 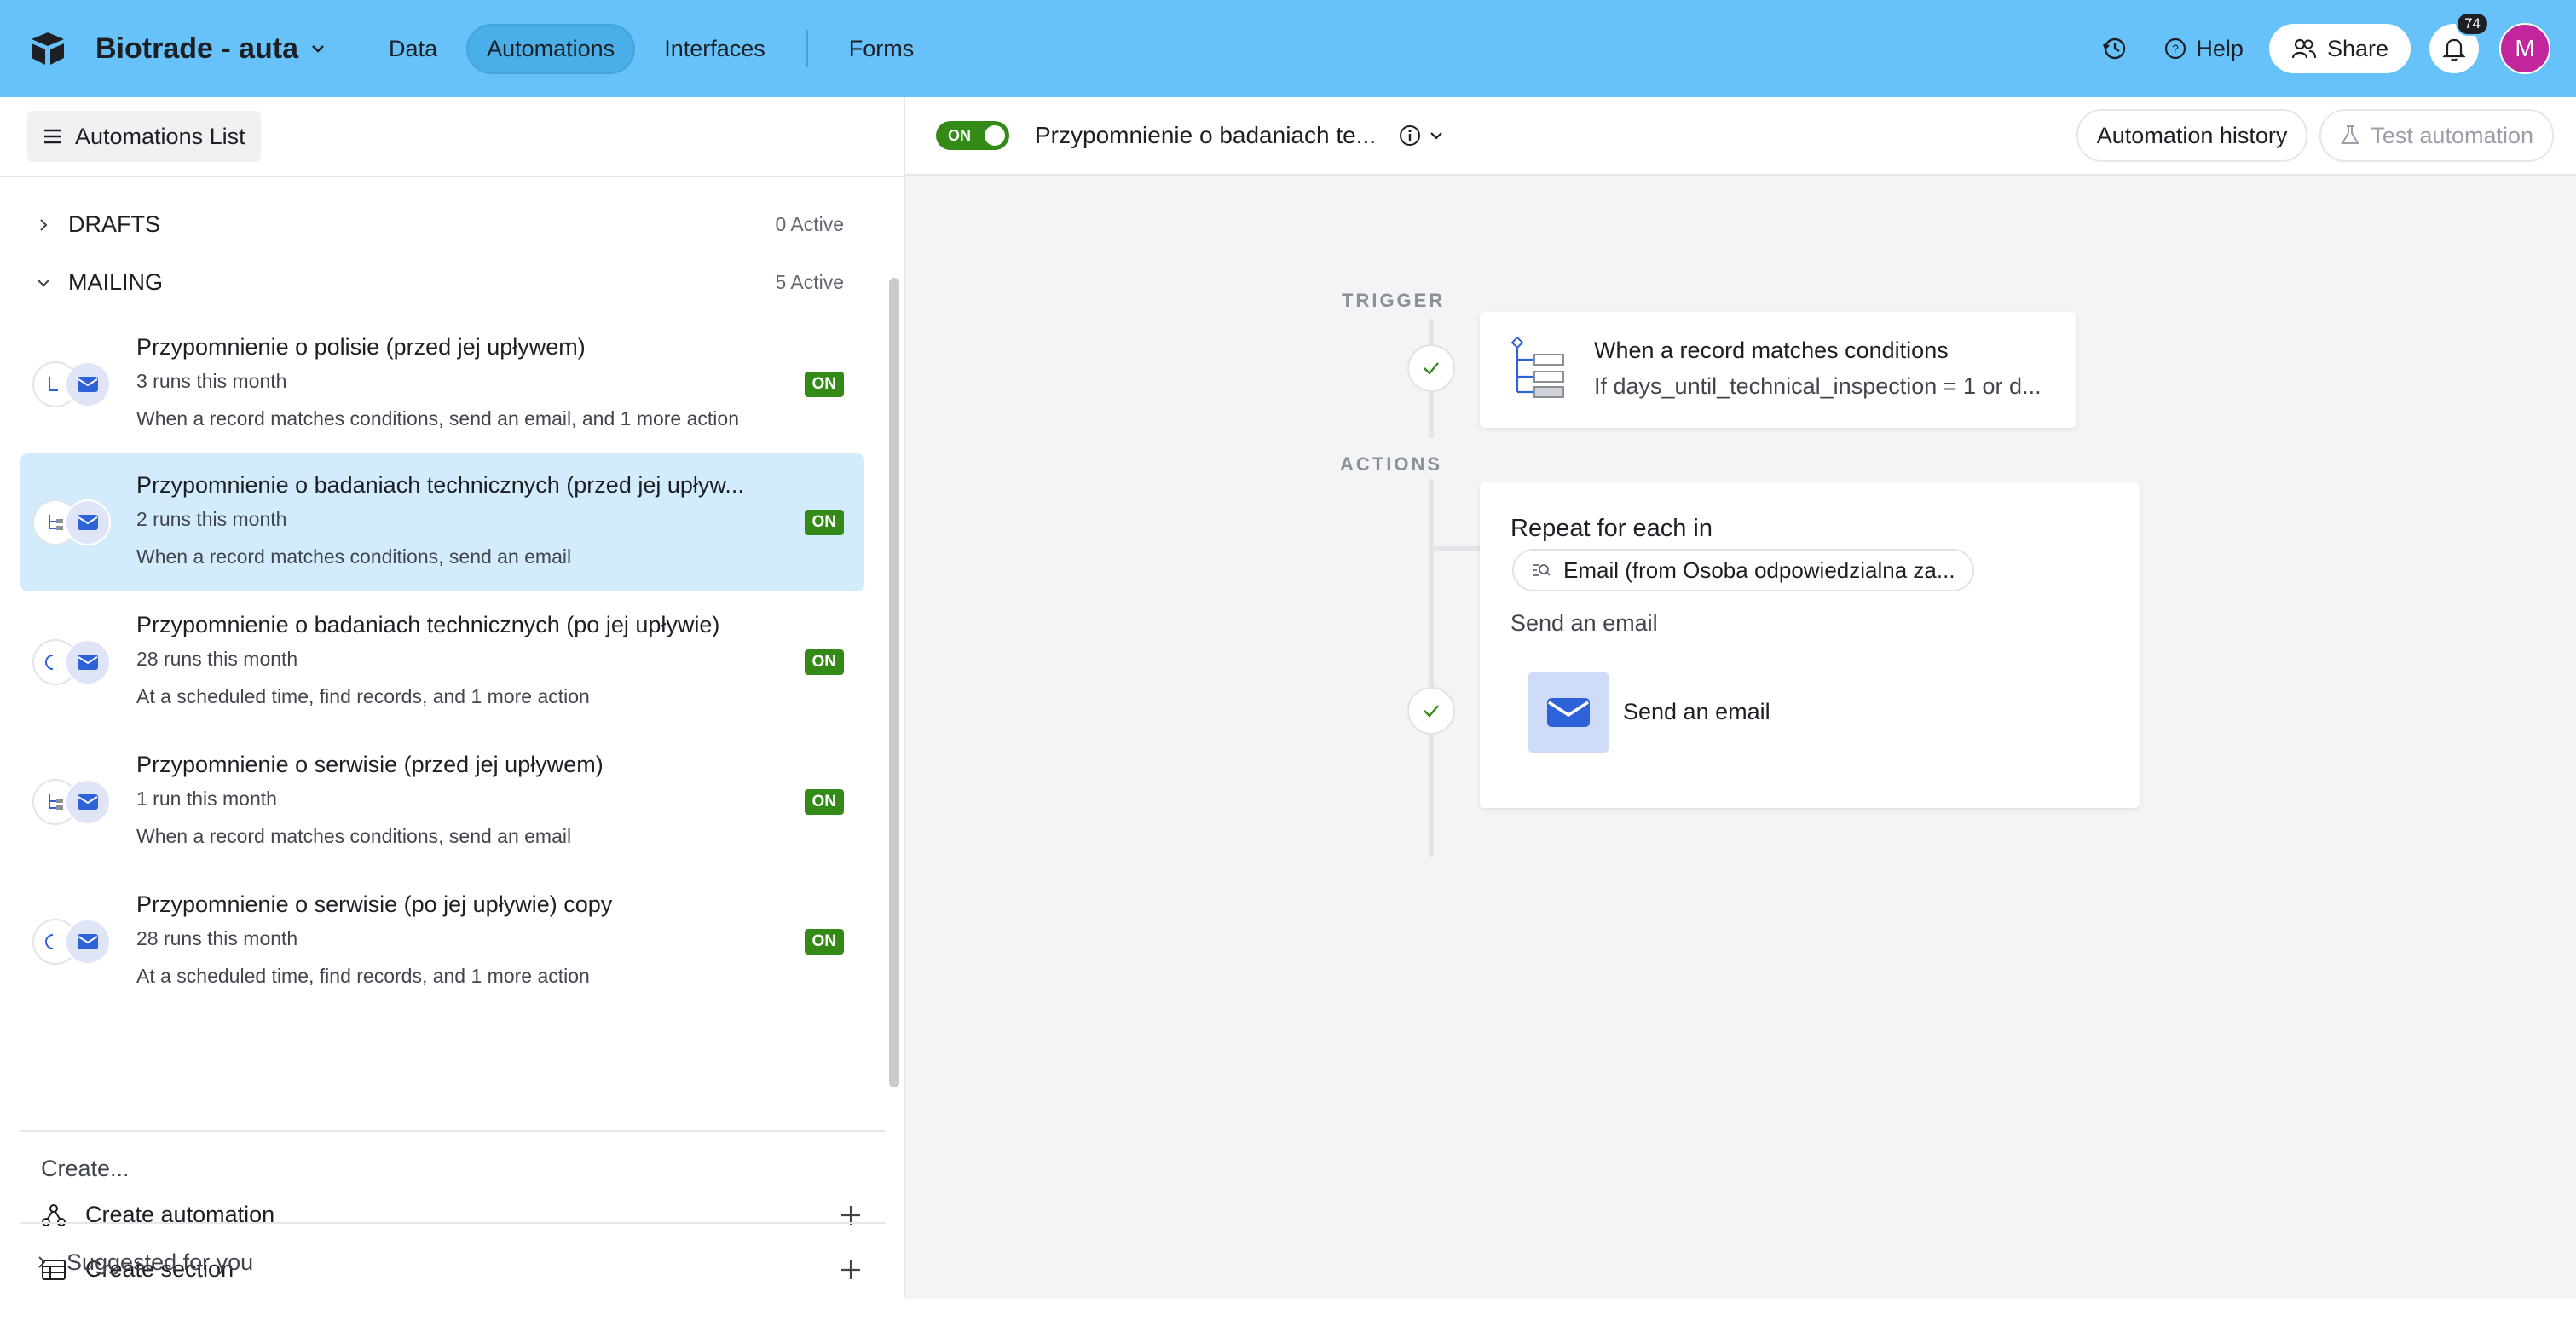 What do you see at coordinates (1611, 528) in the screenshot?
I see `repeat-title: Repeat for each in` at bounding box center [1611, 528].